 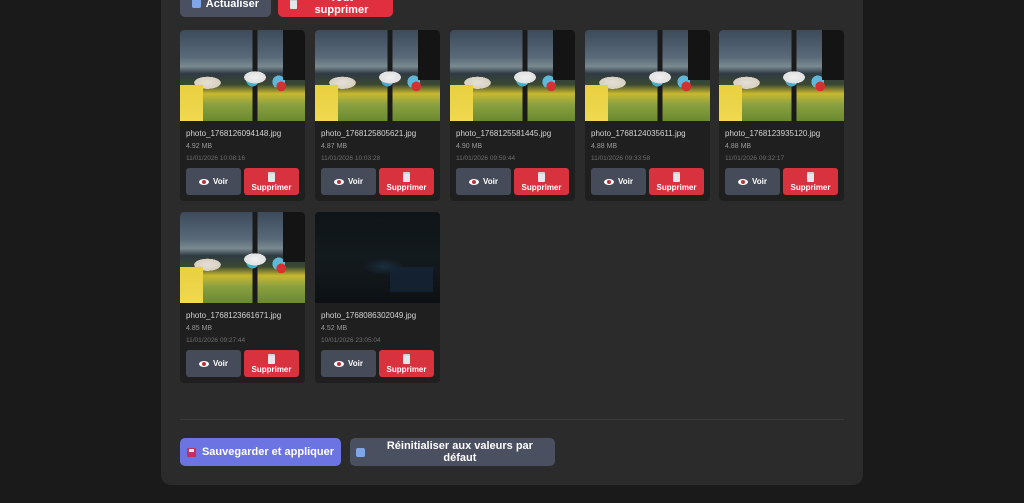 What do you see at coordinates (341, 8) in the screenshot?
I see `delete-all-label: Tout supprimer` at bounding box center [341, 8].